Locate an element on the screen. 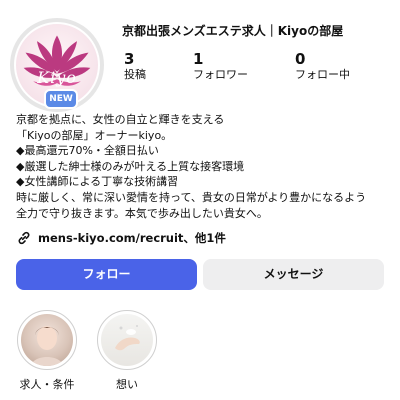 The height and width of the screenshot is (400, 400). hand-image is located at coordinates (127, 340).